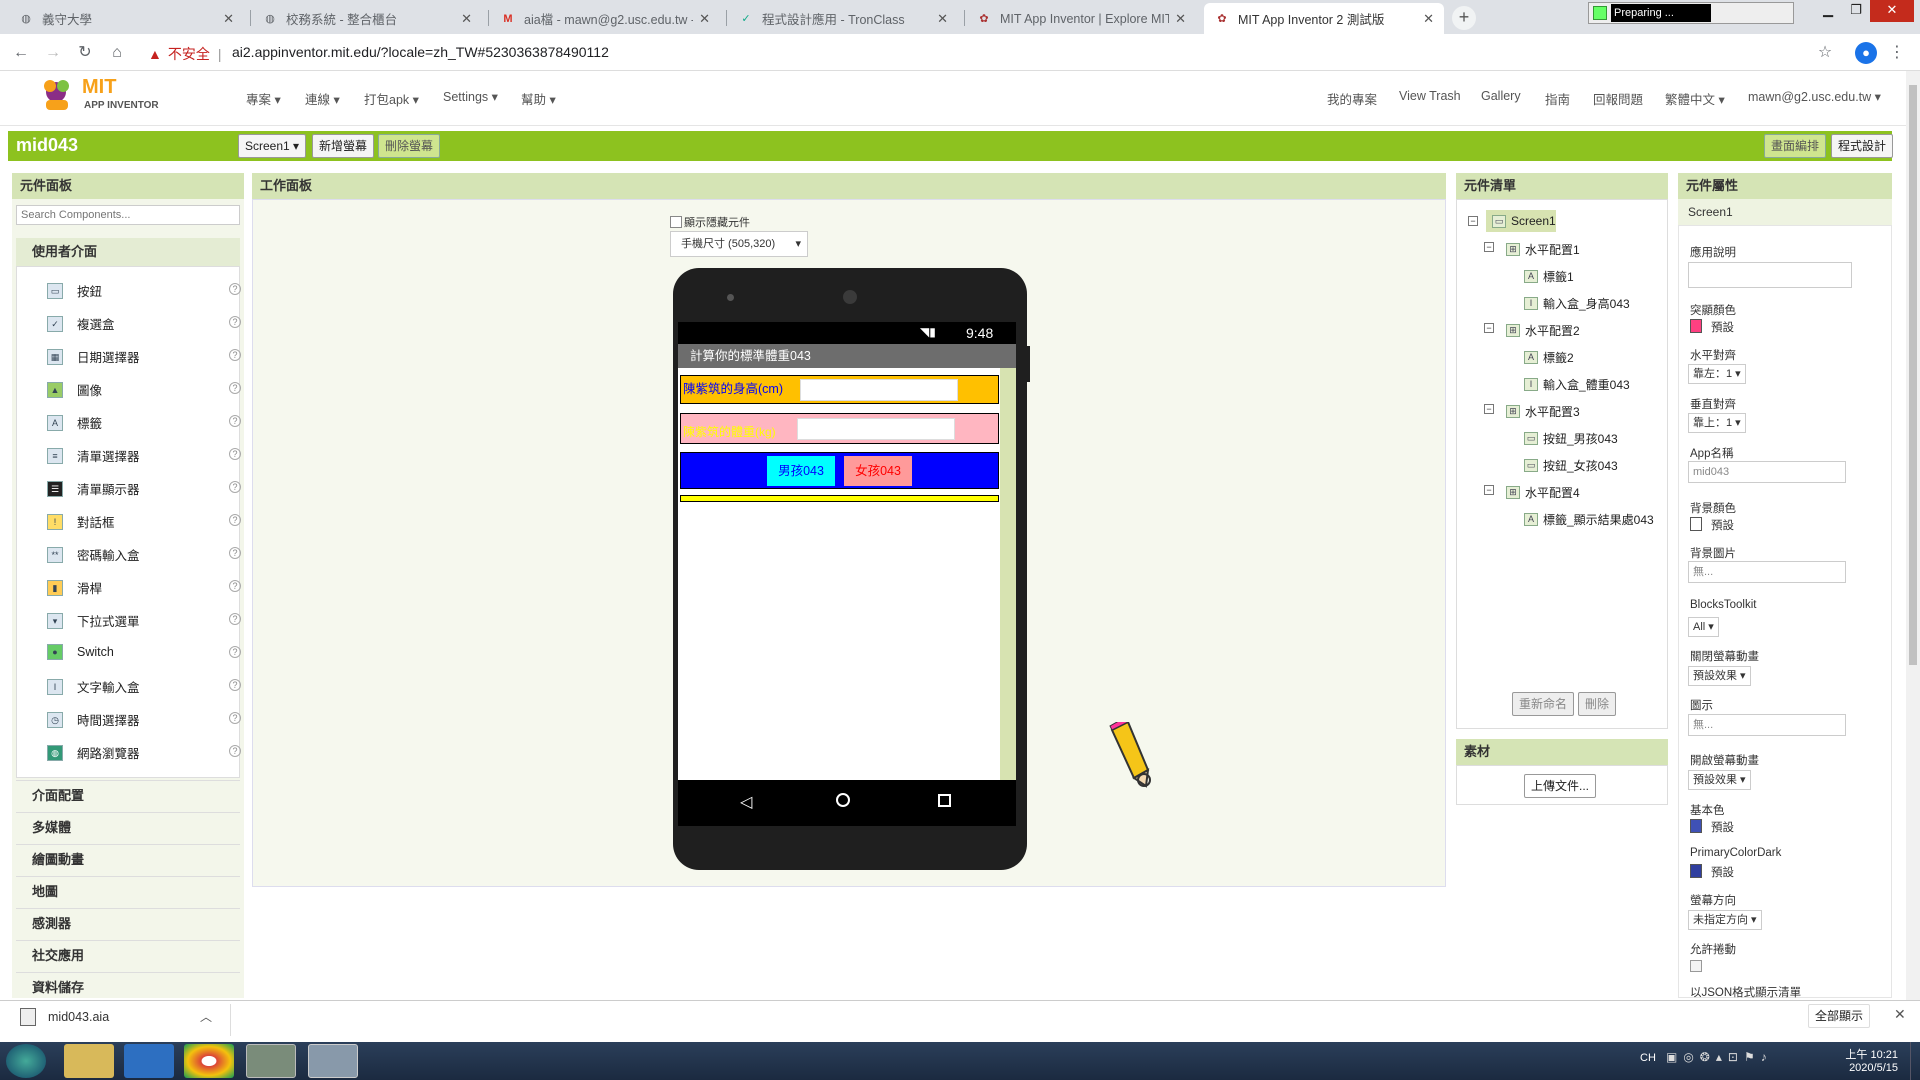 Image resolution: width=1920 pixels, height=1080 pixels. I want to click on palette-item-datepicker: ▦ 日期選擇器, so click(93, 356).